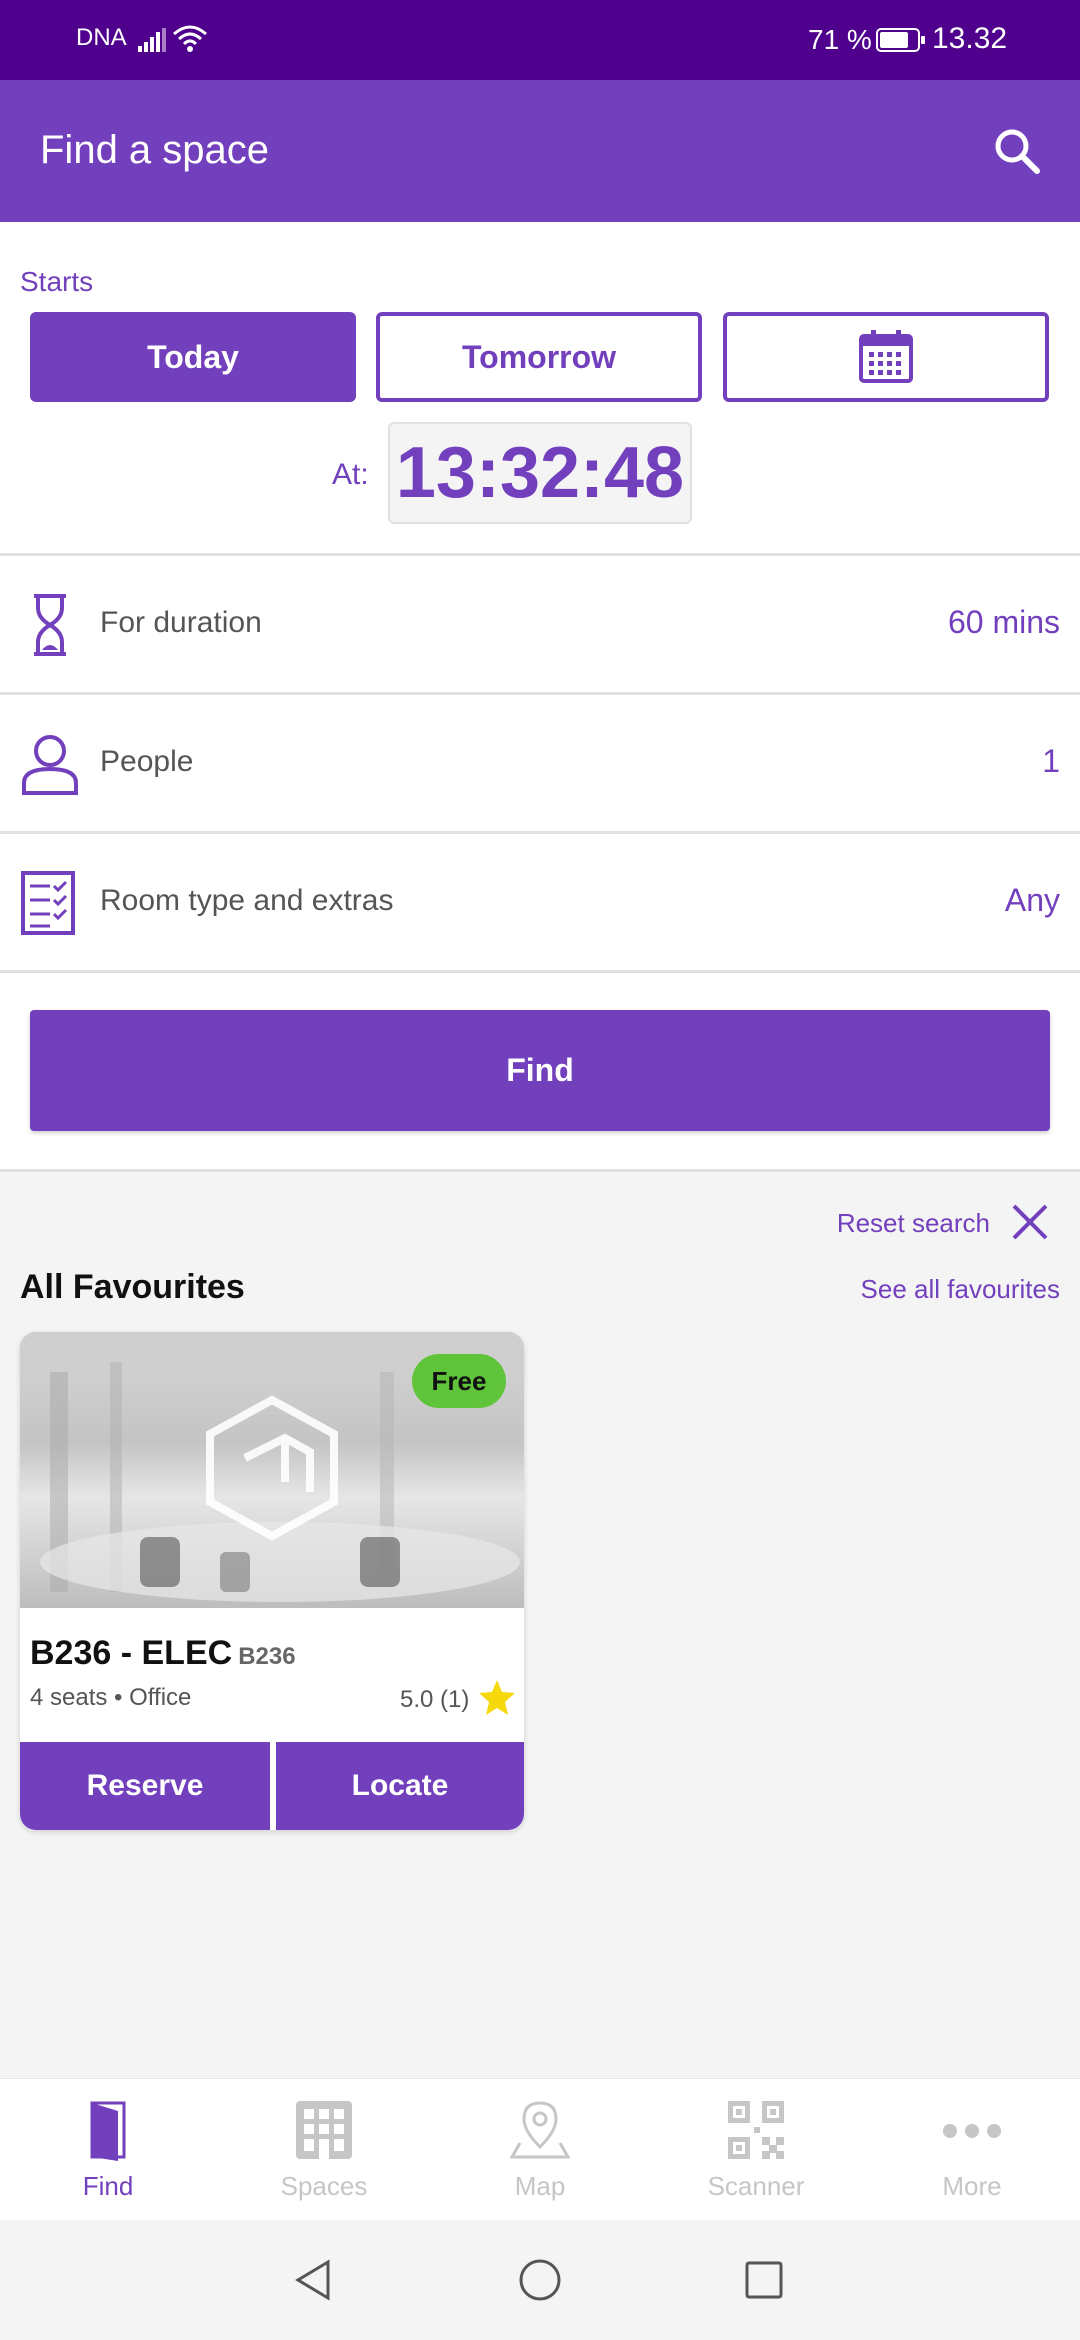 The image size is (1080, 2340). I want to click on divider, so click(540, 971).